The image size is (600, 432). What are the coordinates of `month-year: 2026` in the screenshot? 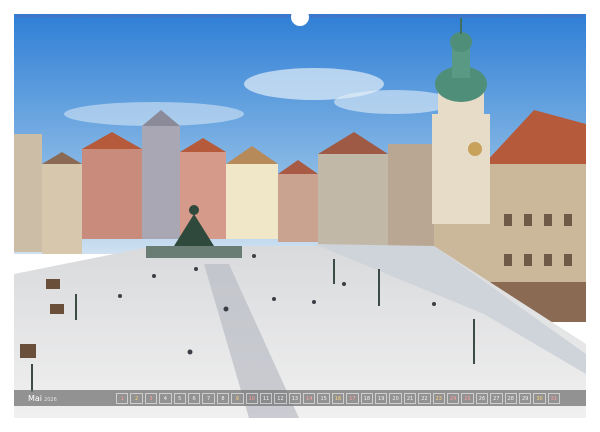 It's located at (50, 399).